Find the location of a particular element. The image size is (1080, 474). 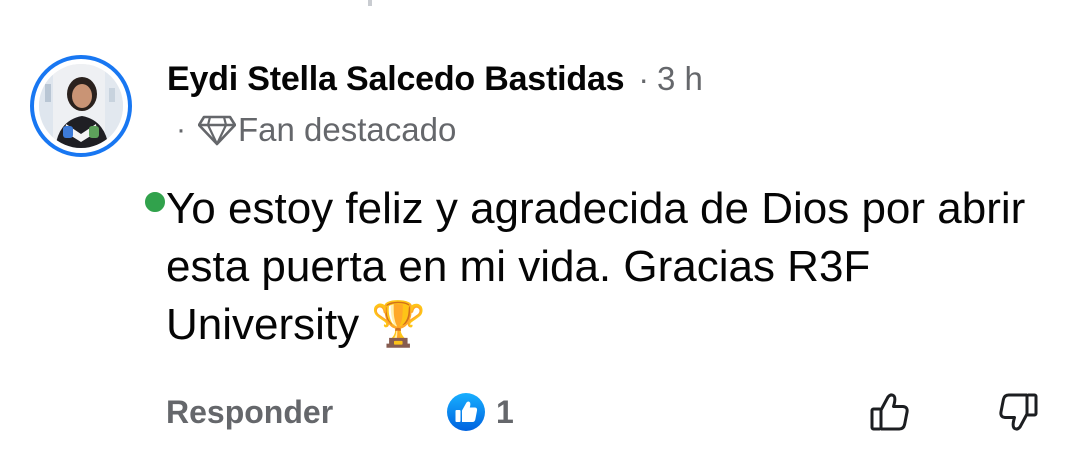

thumbs-up-outline-icon is located at coordinates (889, 412).